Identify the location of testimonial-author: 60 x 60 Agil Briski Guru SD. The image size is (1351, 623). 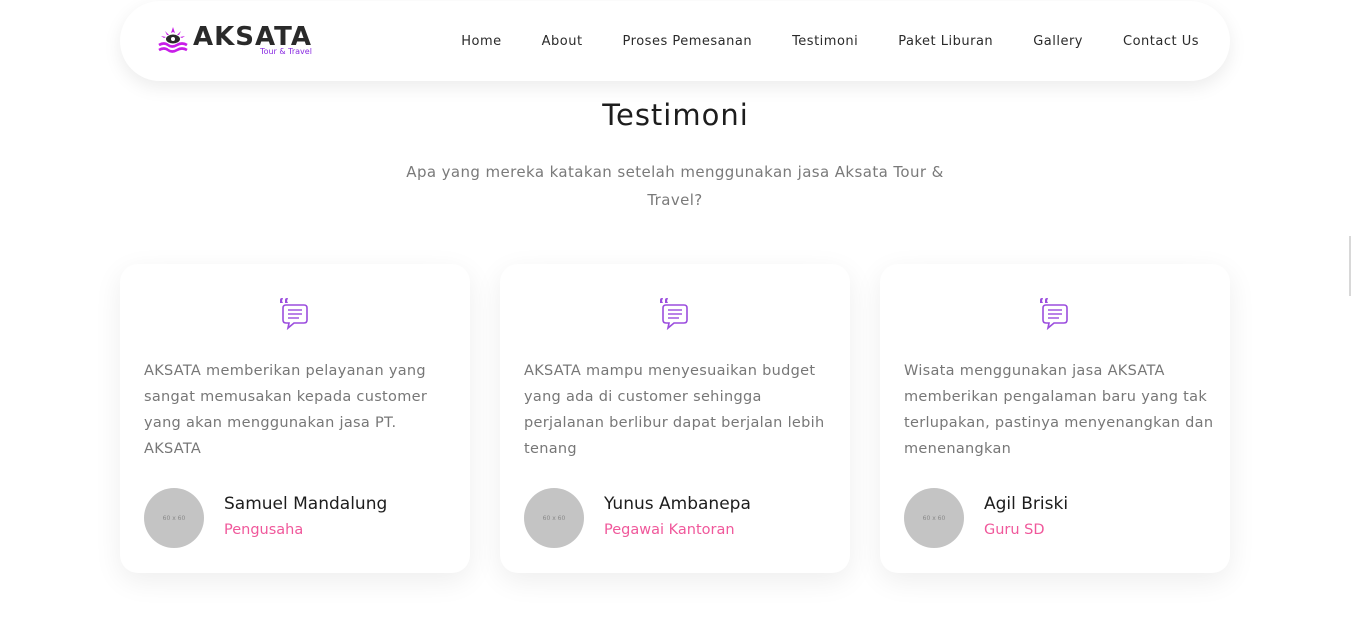
(986, 518).